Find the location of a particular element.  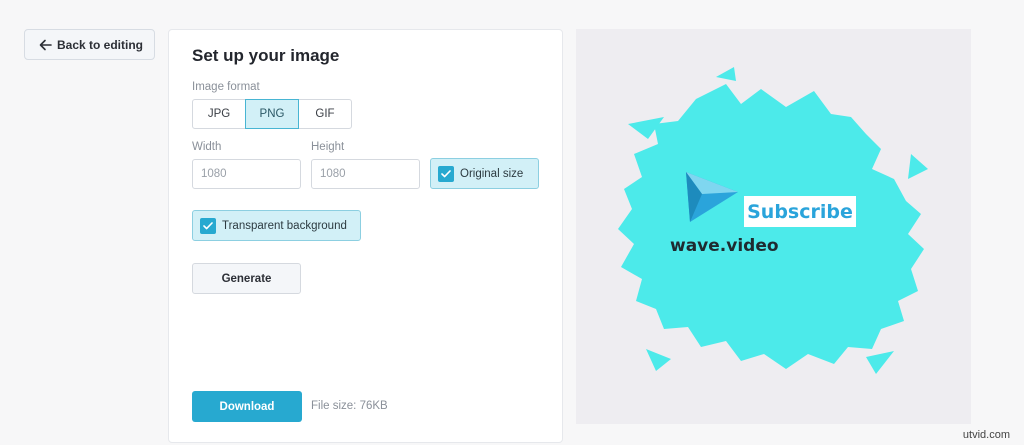

back-to-editing-button: Back to editing is located at coordinates (89, 44).